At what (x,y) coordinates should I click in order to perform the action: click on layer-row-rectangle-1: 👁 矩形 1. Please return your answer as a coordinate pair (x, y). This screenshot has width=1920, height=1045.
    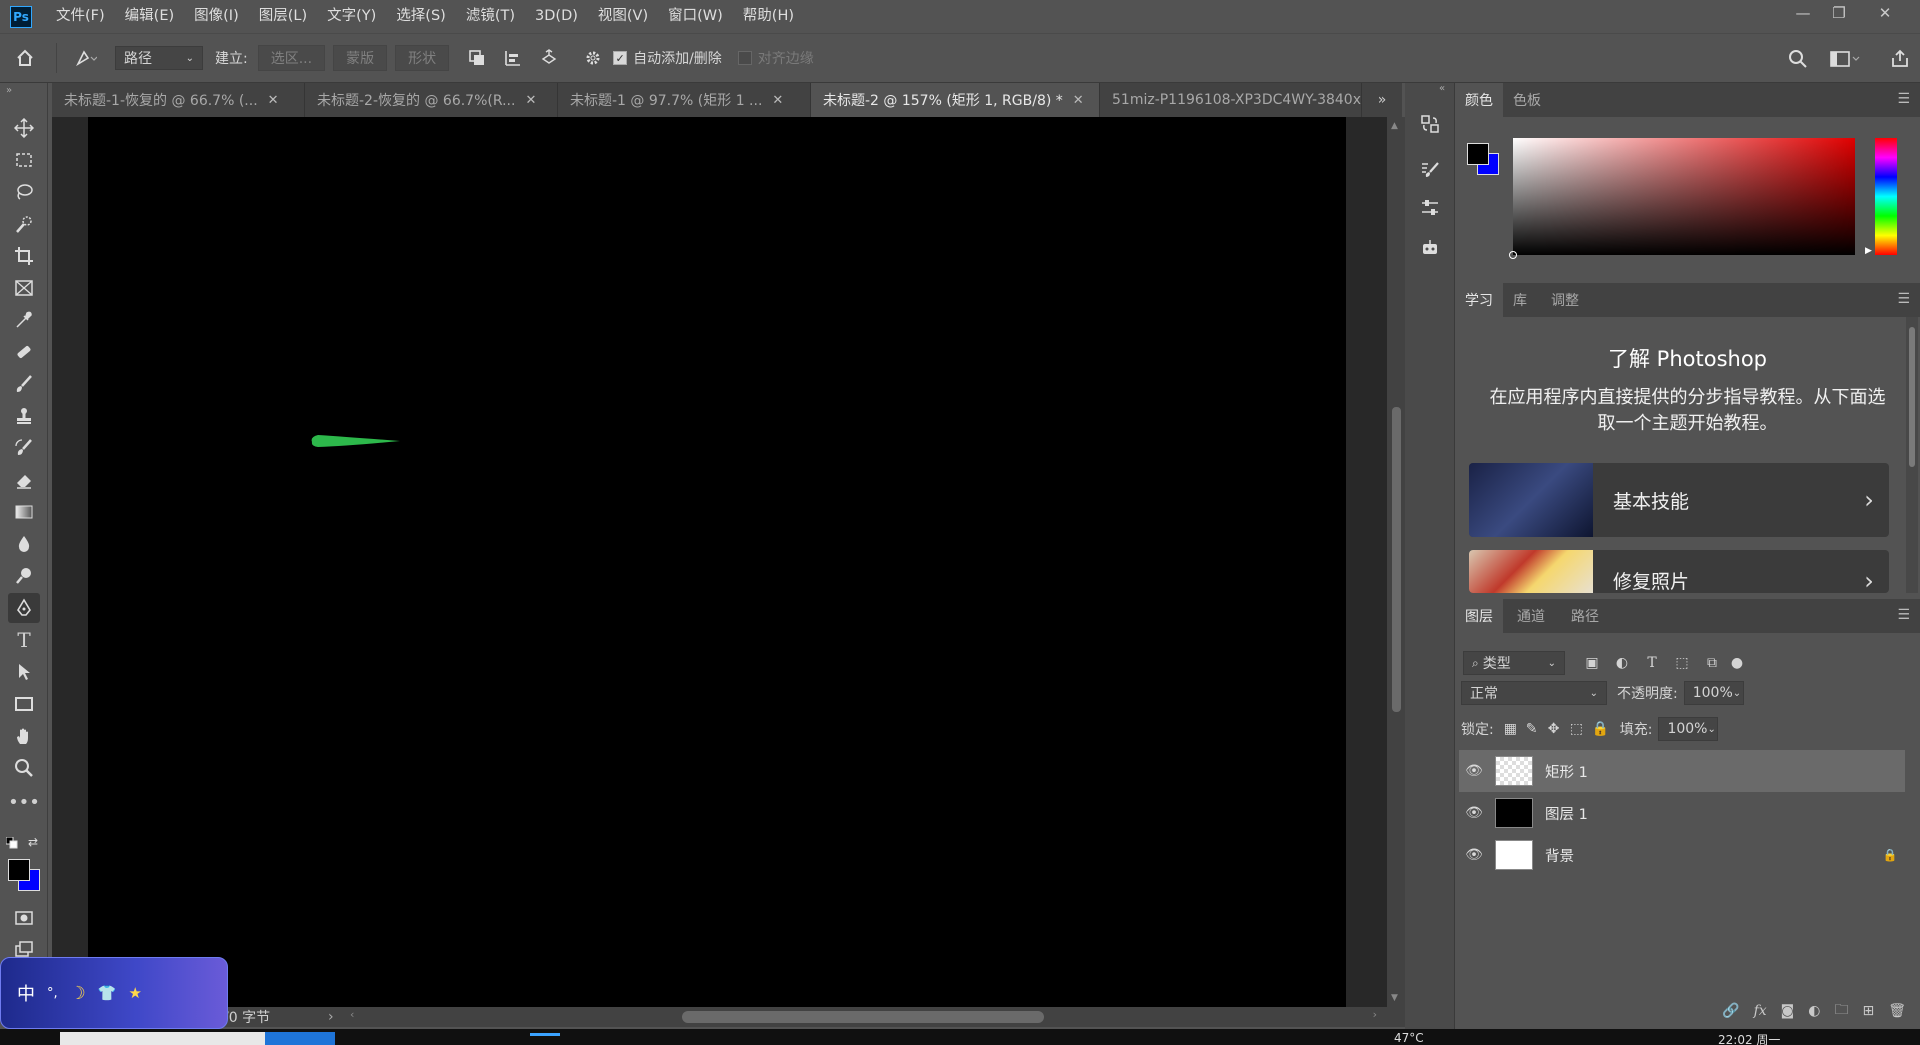
    Looking at the image, I should click on (1682, 771).